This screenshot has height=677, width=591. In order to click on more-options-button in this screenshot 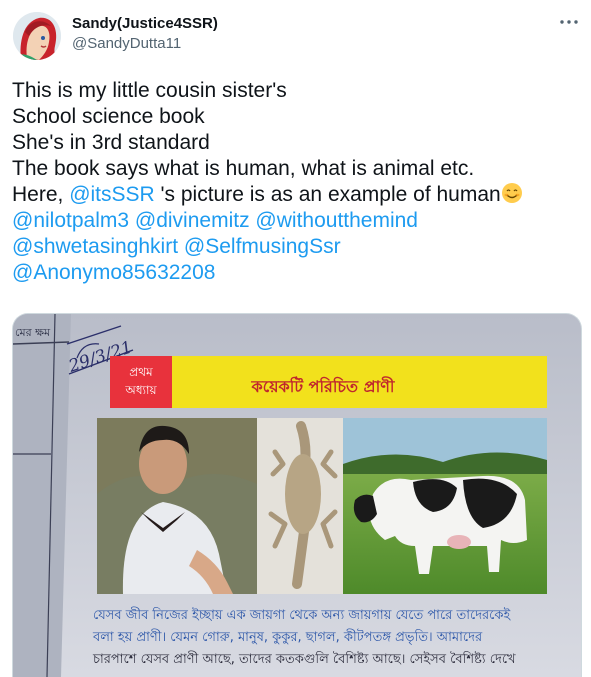, I will do `click(569, 22)`.